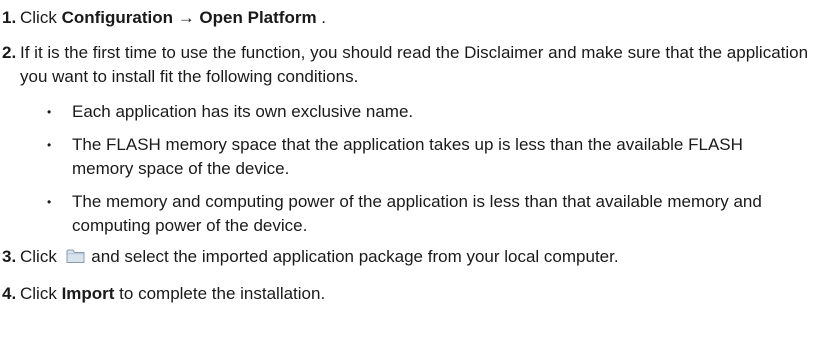 The height and width of the screenshot is (351, 822). I want to click on step-1: 1. Click Configuration → Open Platform ., so click(412, 18).